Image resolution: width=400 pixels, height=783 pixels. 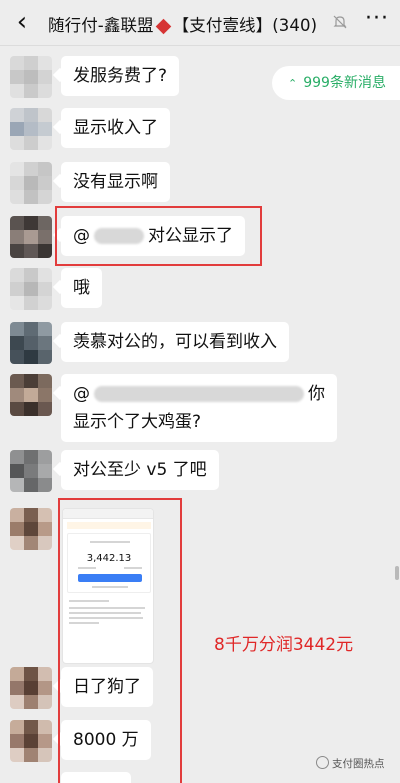 I want to click on message-text: 对公至少 v5 了吧, so click(x=140, y=470).